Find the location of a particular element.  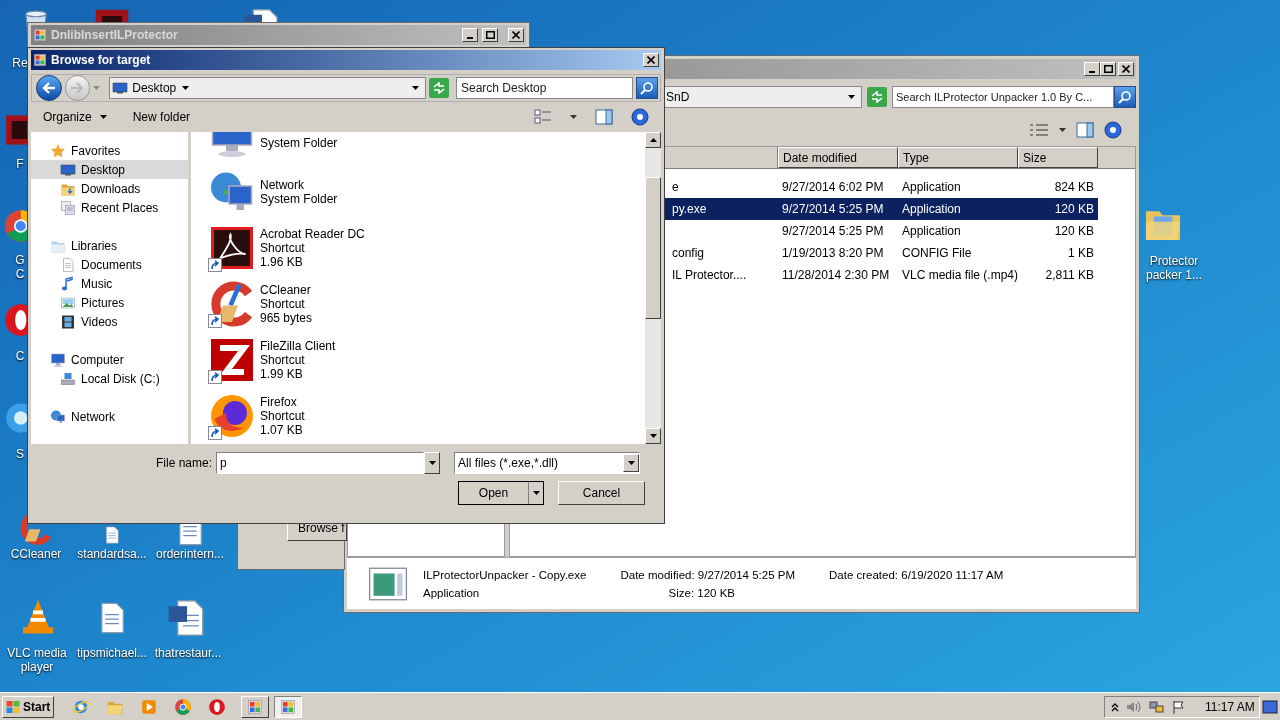

details-file-type: Application is located at coordinates (452, 593).